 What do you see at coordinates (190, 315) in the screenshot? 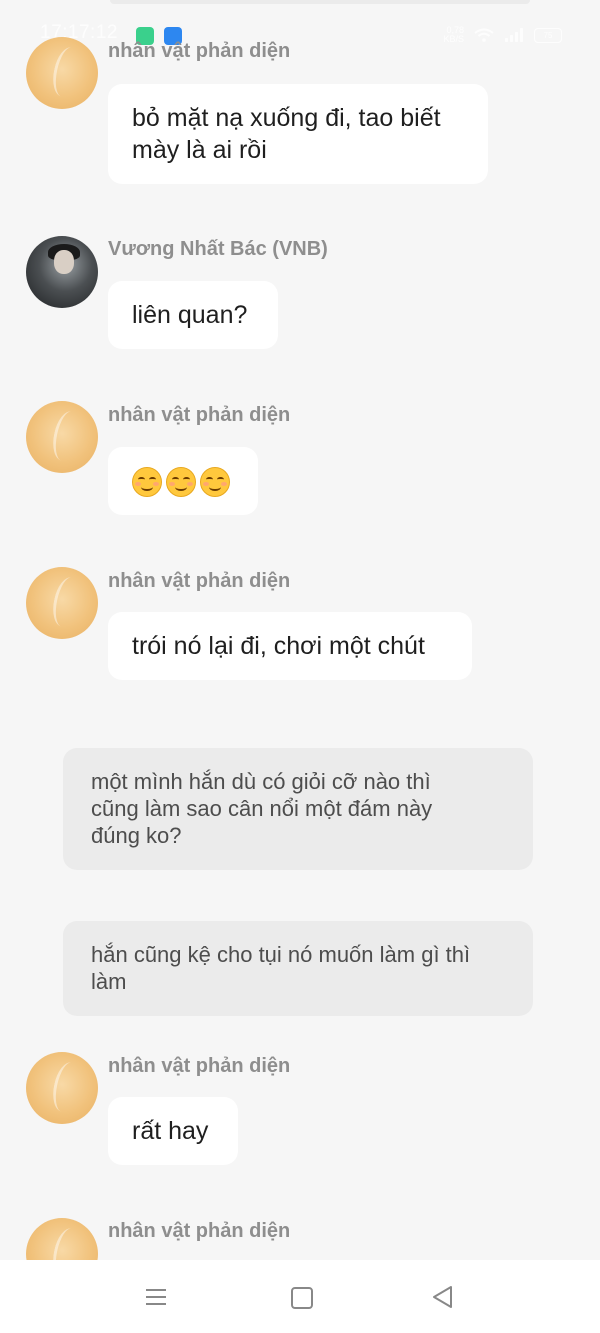
I see `message-text: liên quan?` at bounding box center [190, 315].